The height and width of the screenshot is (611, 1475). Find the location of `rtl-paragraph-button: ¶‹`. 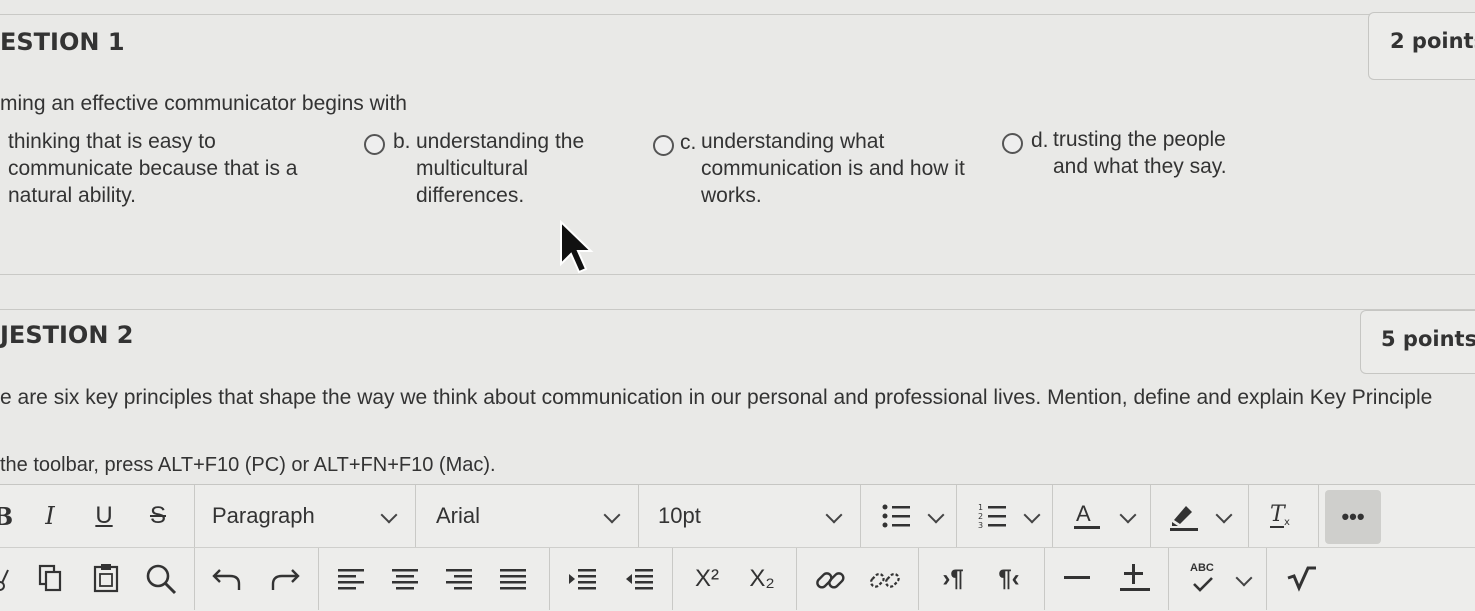

rtl-paragraph-button: ¶‹ is located at coordinates (1009, 579).